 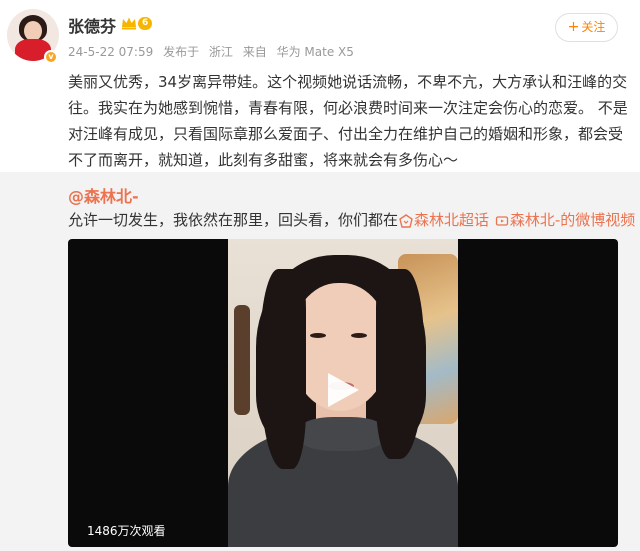 What do you see at coordinates (342, 434) in the screenshot?
I see `sweater-collar` at bounding box center [342, 434].